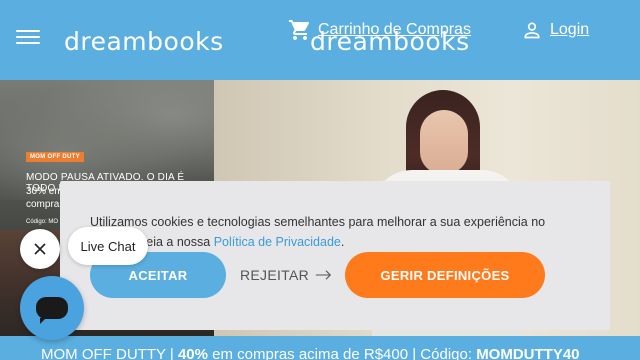 This screenshot has height=360, width=640. What do you see at coordinates (144, 41) in the screenshot?
I see `site-logo: dreambooks` at bounding box center [144, 41].